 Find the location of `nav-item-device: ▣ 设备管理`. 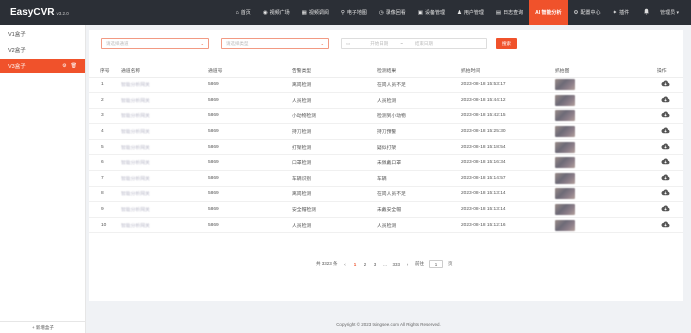

nav-item-device: ▣ 设备管理 is located at coordinates (431, 12).